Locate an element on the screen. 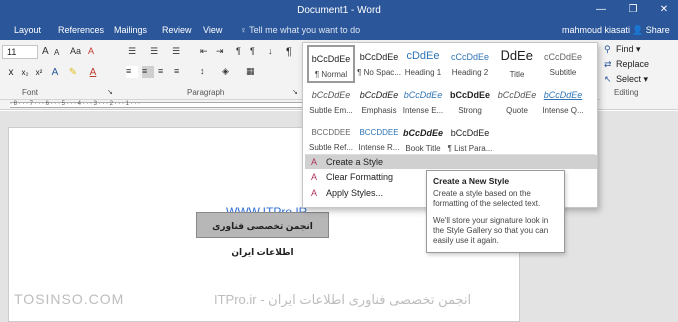 The width and height of the screenshot is (678, 322). increase-indent-icon: ⇥ is located at coordinates (220, 51).